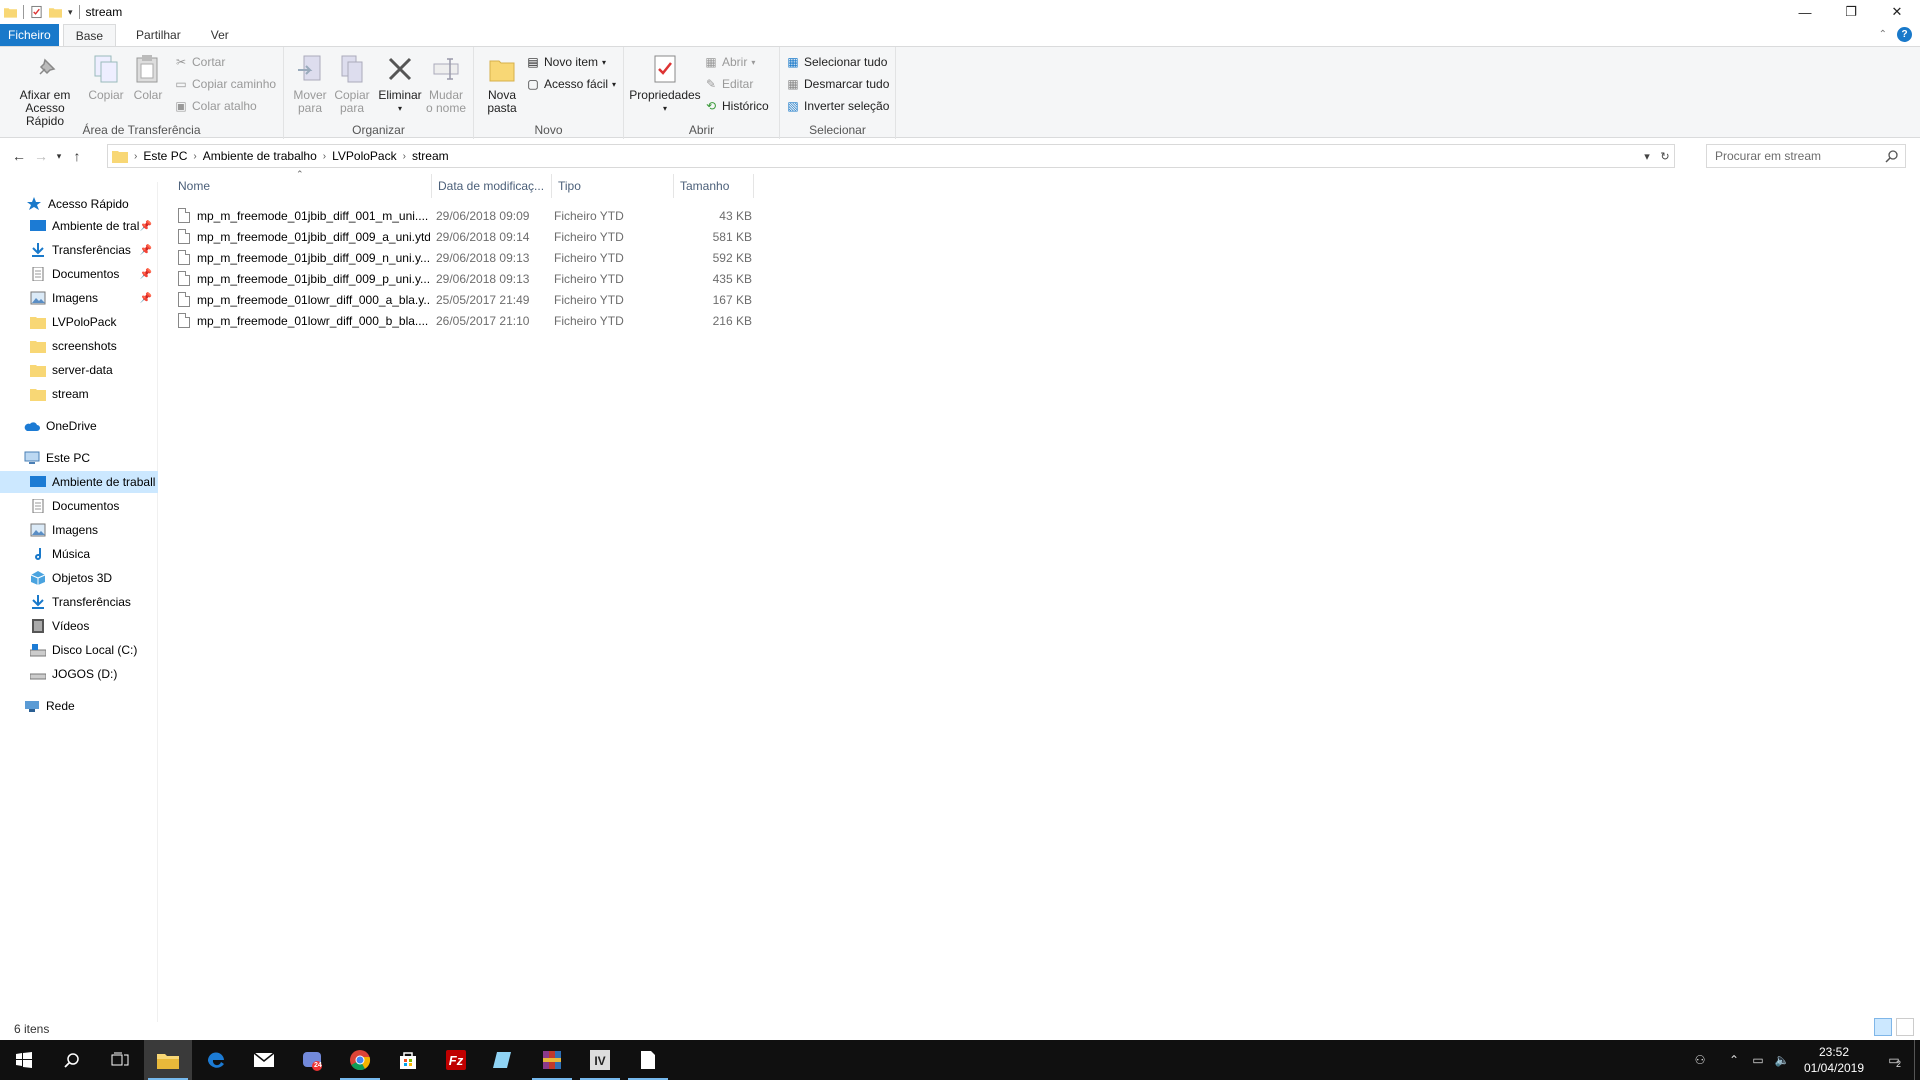  Describe the element at coordinates (79, 506) in the screenshot. I see `nav-pc-documents: Documentos` at that location.